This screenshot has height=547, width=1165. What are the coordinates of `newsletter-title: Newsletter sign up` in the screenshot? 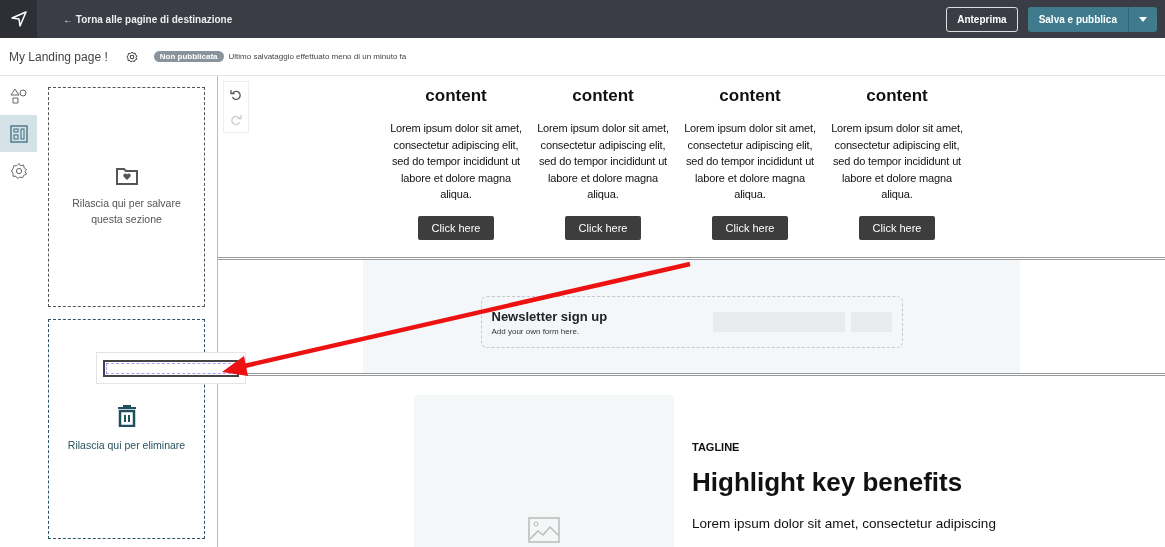 It's located at (550, 316).